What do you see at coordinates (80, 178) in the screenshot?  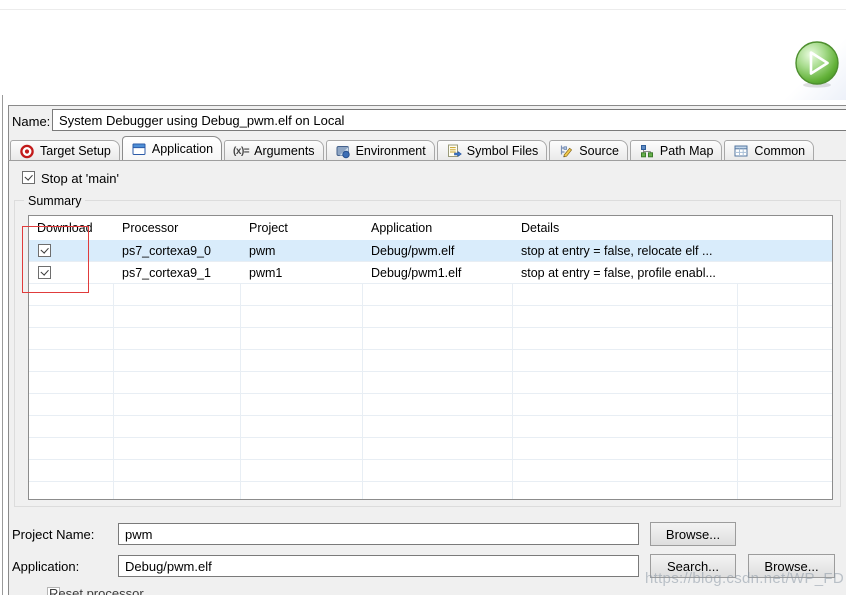 I see `stop-at-main-label: Stop at 'main'` at bounding box center [80, 178].